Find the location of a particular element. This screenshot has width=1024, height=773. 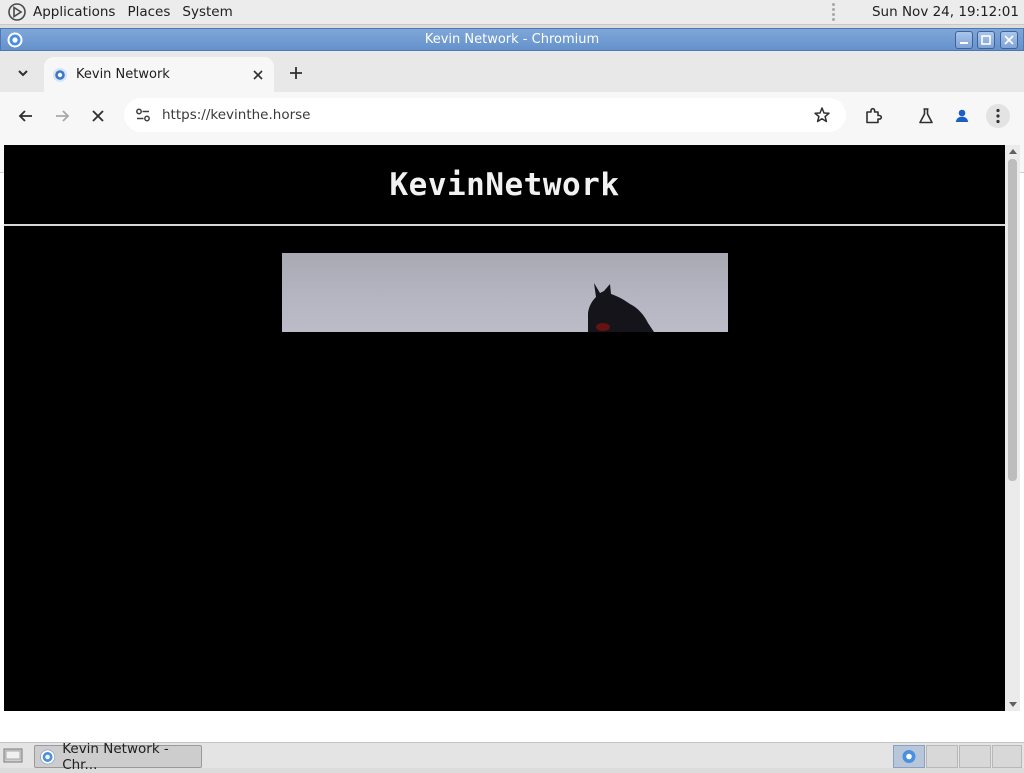

panel-grip-handle is located at coordinates (833, 12).